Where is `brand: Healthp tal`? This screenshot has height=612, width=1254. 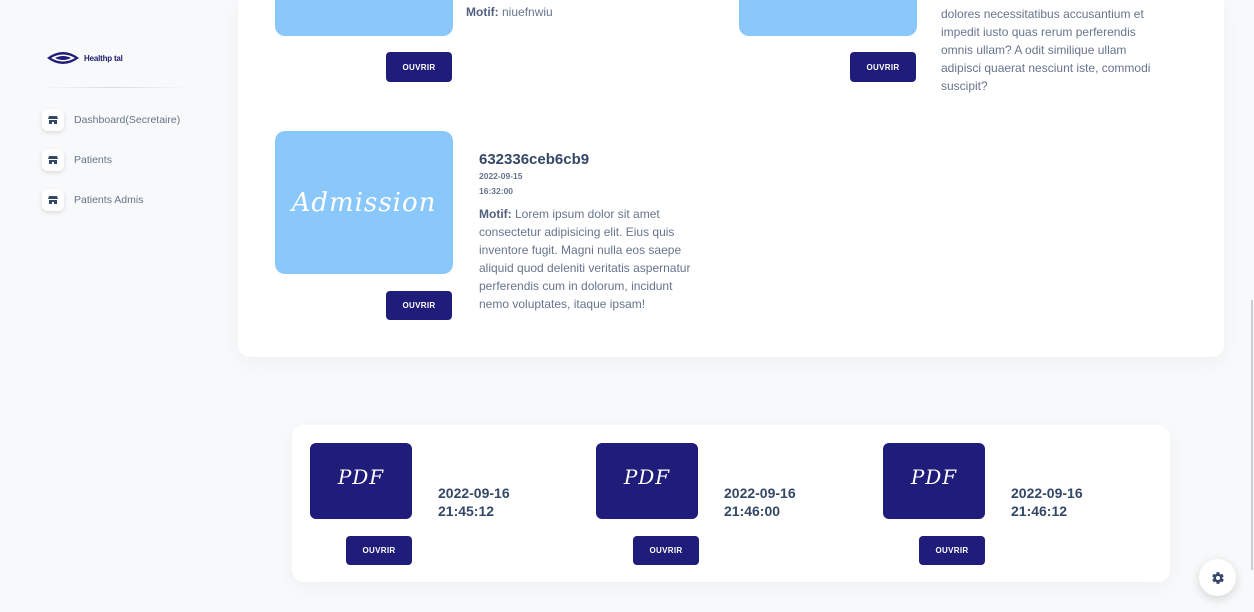
brand: Healthp tal is located at coordinates (84, 58).